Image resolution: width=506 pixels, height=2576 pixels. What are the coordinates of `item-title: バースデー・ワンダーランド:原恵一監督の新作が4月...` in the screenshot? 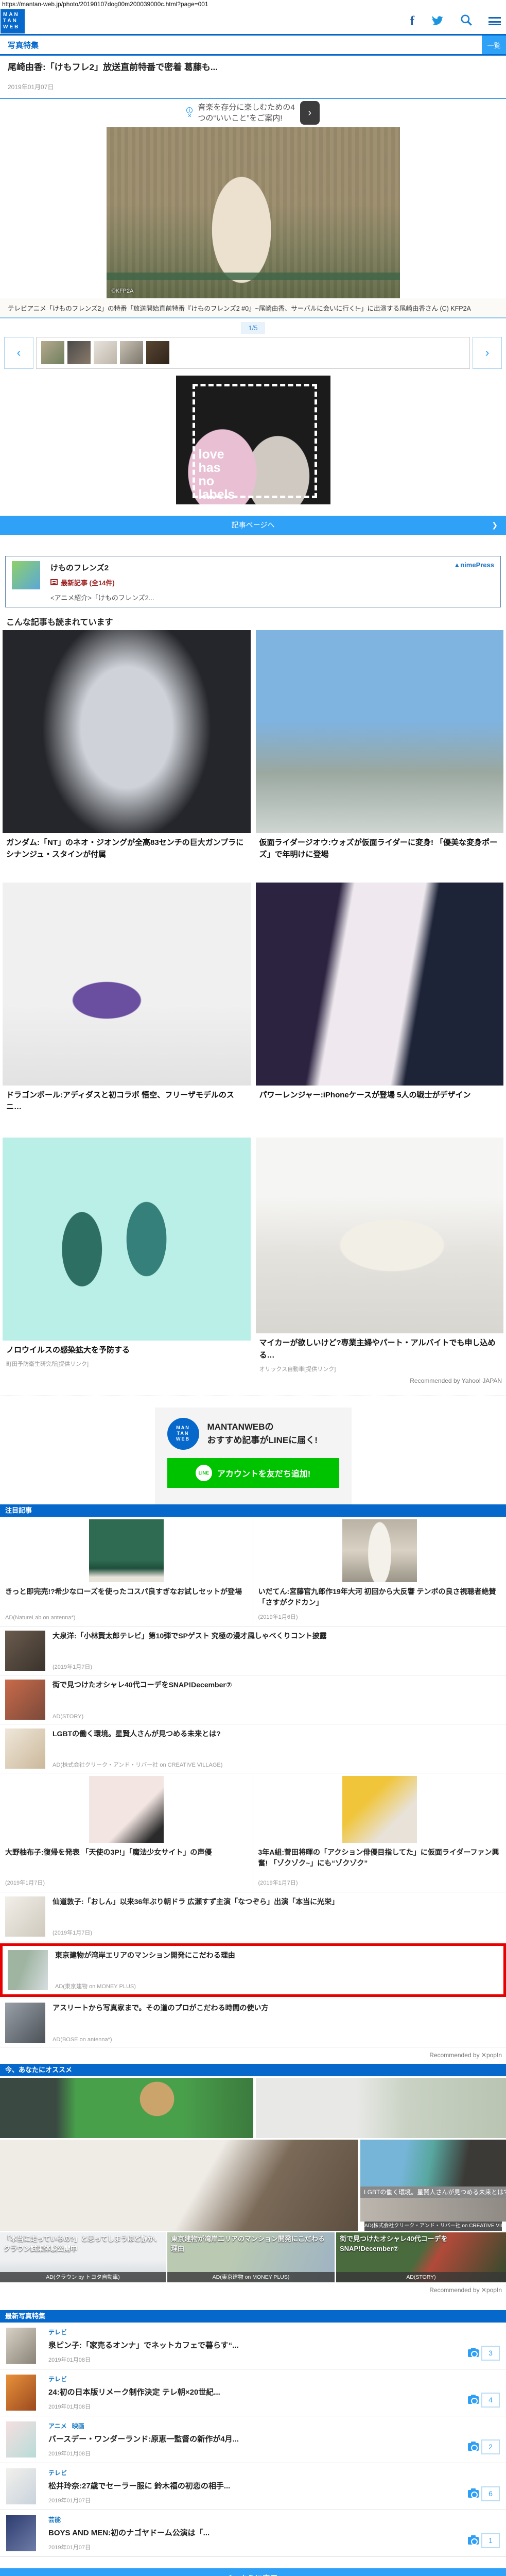 It's located at (143, 2439).